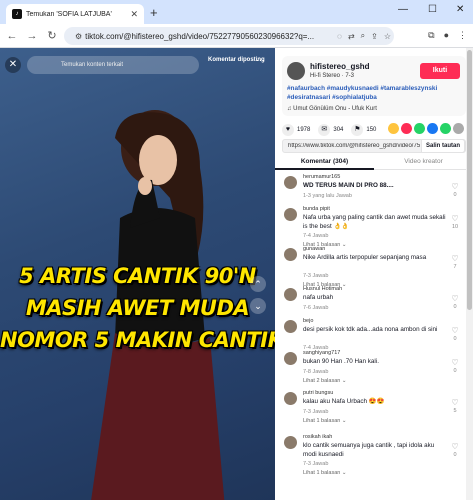  I want to click on reload-icon: ↻, so click(52, 35).